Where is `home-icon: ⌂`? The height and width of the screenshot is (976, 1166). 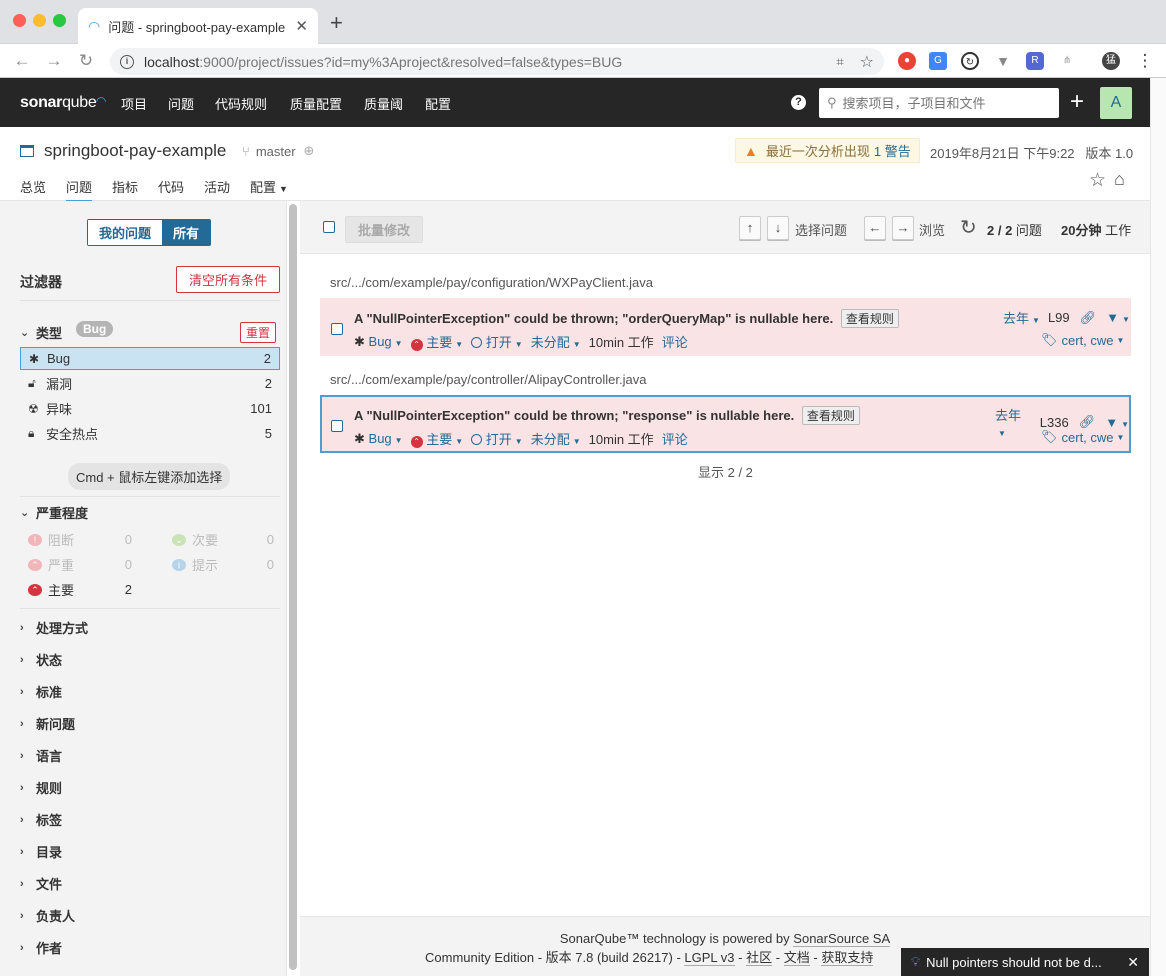 home-icon: ⌂ is located at coordinates (1119, 179).